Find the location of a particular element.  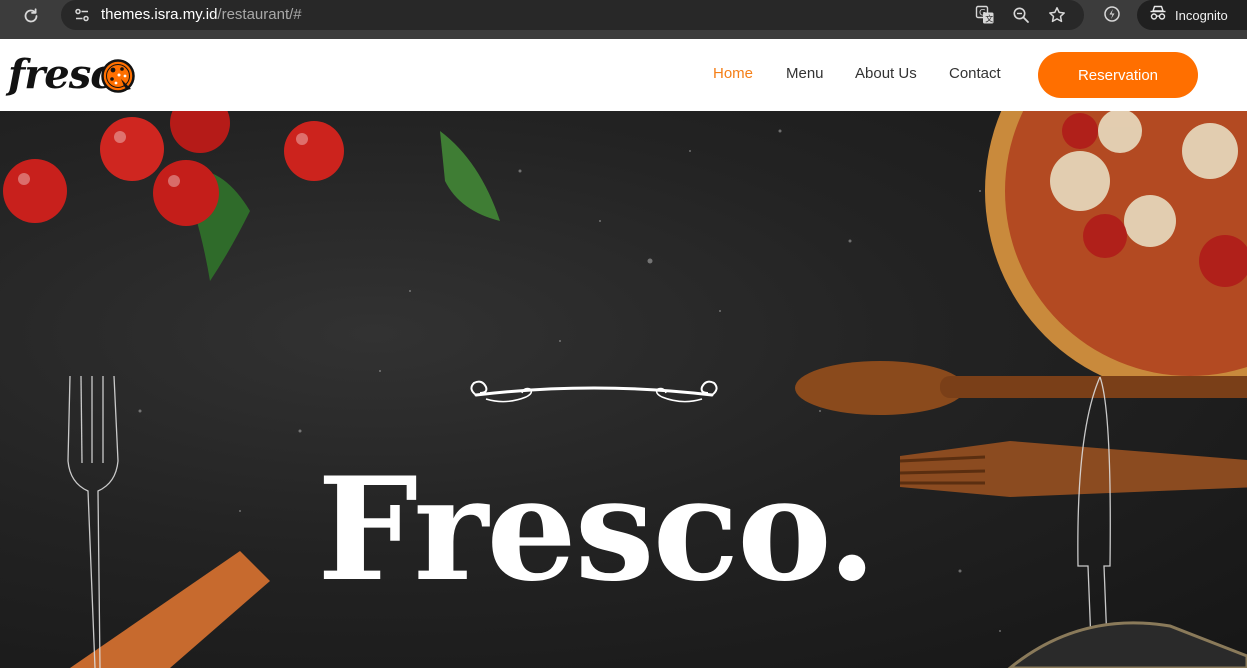

reservation-button: Reservation is located at coordinates (1118, 75).